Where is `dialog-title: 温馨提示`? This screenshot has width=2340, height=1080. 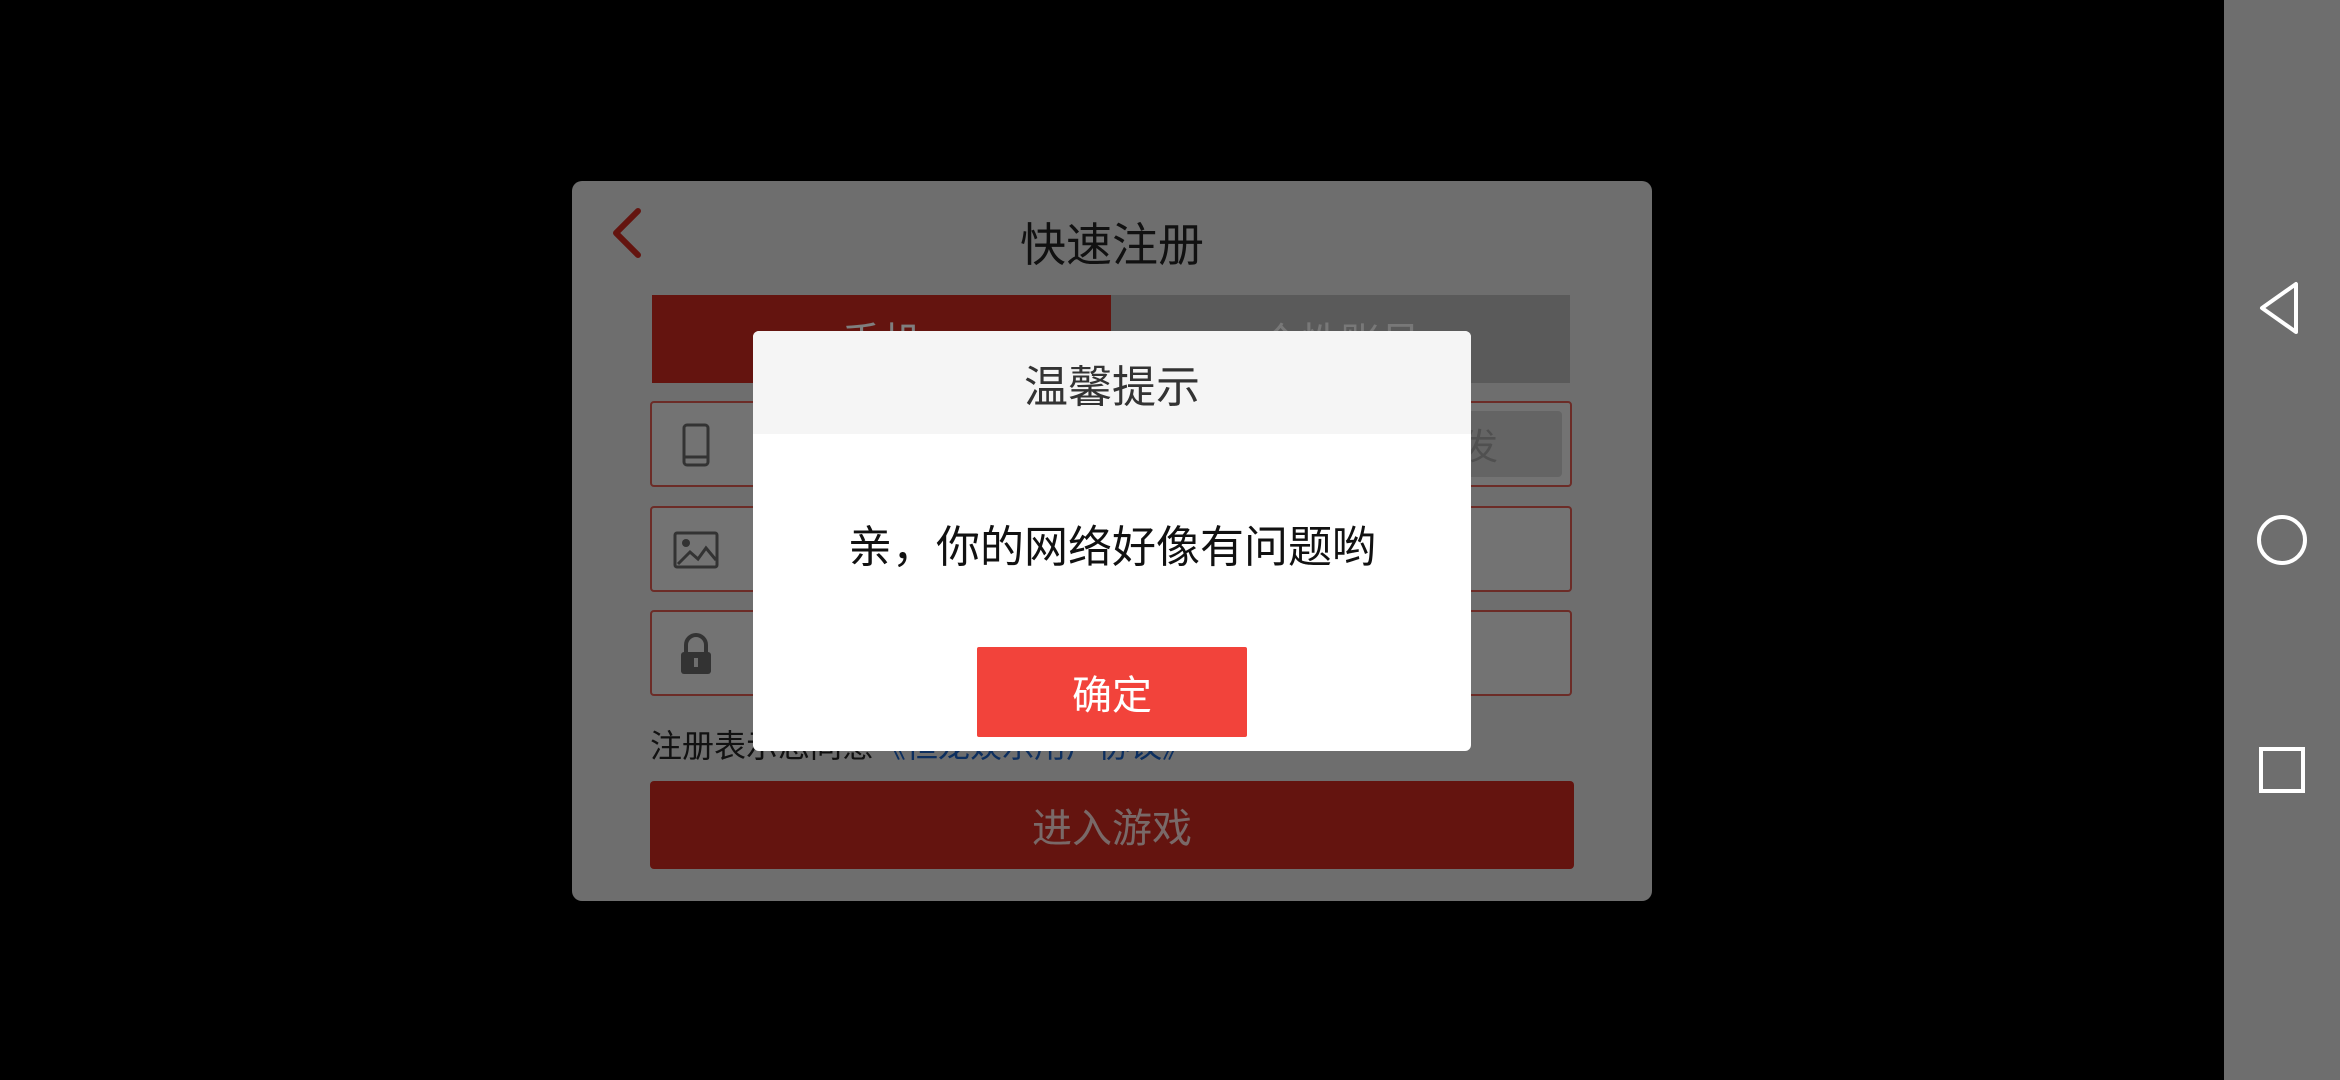 dialog-title: 温馨提示 is located at coordinates (1112, 382).